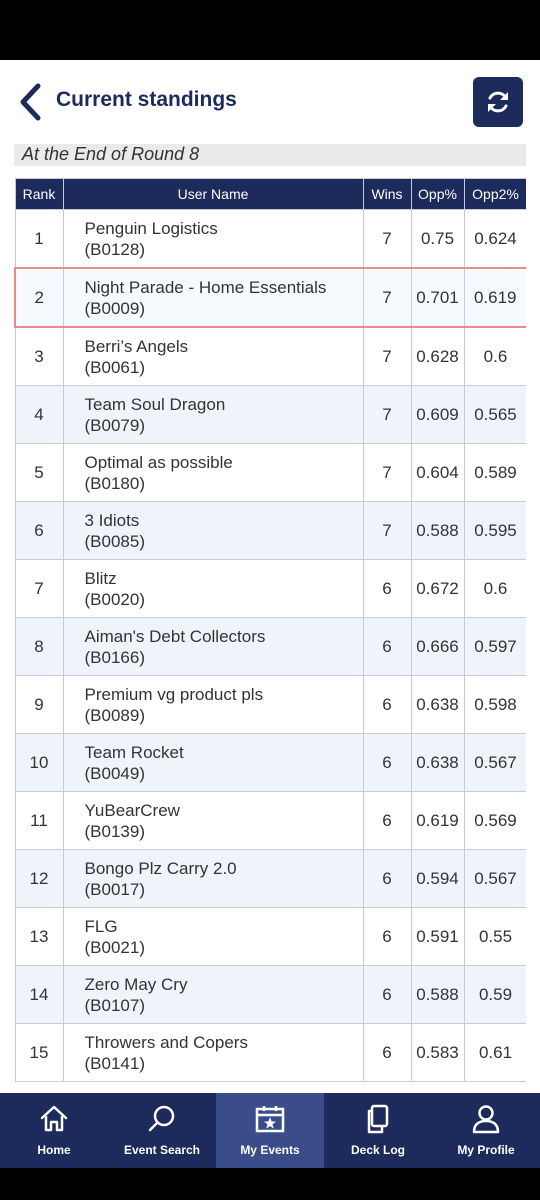 The width and height of the screenshot is (540, 1200). I want to click on table-row: 11 YuBearCrew (B0139) 6 0.619 0.569, so click(270, 820).